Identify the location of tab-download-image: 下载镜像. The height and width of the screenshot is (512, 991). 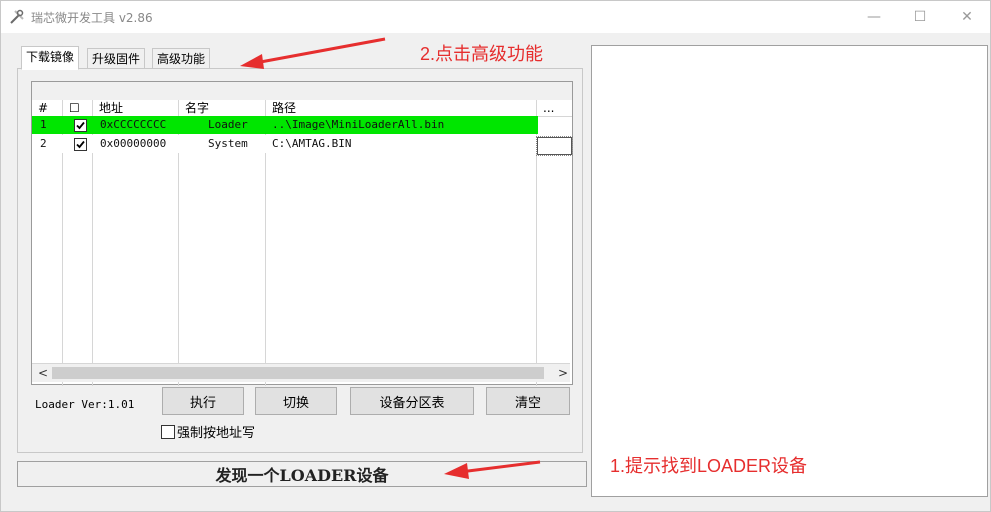
(50, 58).